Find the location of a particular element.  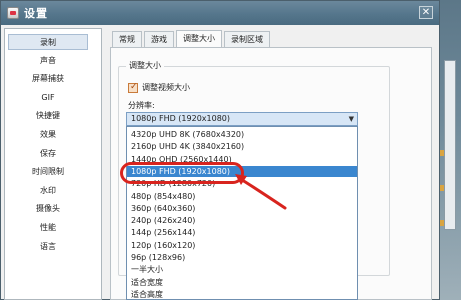

resolution-option: 适合宽度 is located at coordinates (242, 282).